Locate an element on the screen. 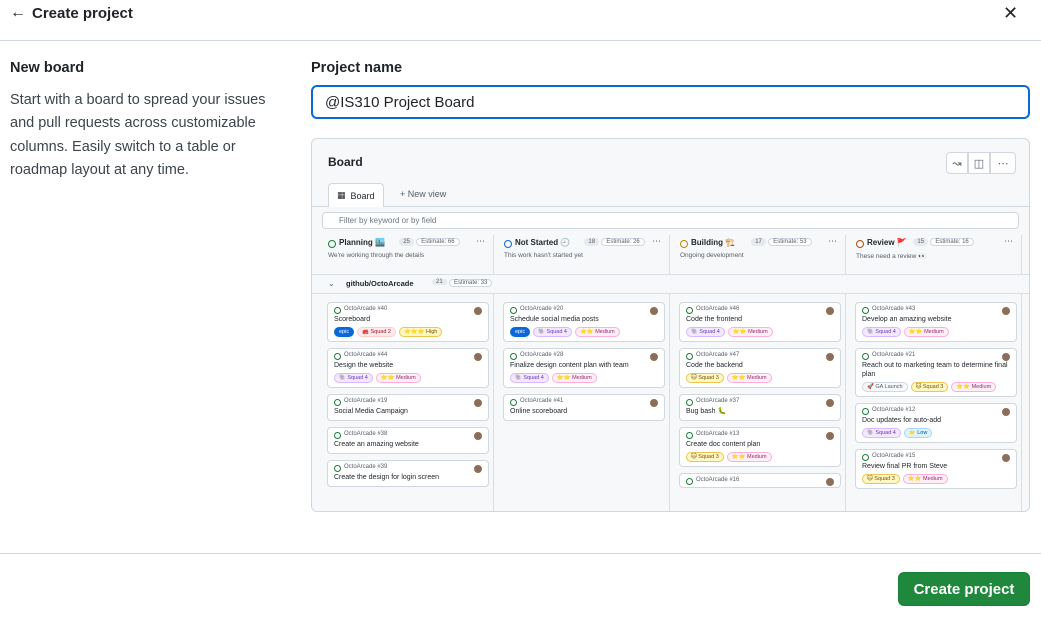  issue-title: Social Media Campaign is located at coordinates (371, 411).